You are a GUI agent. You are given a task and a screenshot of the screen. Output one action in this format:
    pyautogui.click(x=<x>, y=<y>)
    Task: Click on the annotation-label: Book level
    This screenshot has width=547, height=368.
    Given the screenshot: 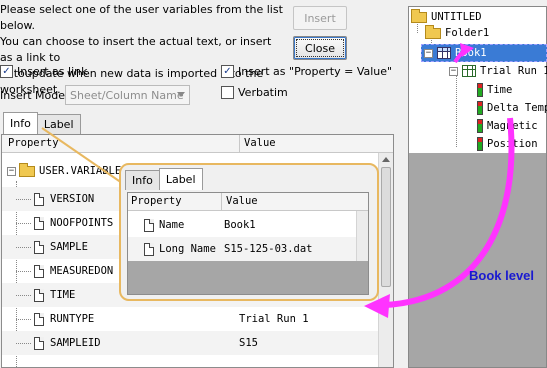 What is the action you would take?
    pyautogui.click(x=502, y=275)
    